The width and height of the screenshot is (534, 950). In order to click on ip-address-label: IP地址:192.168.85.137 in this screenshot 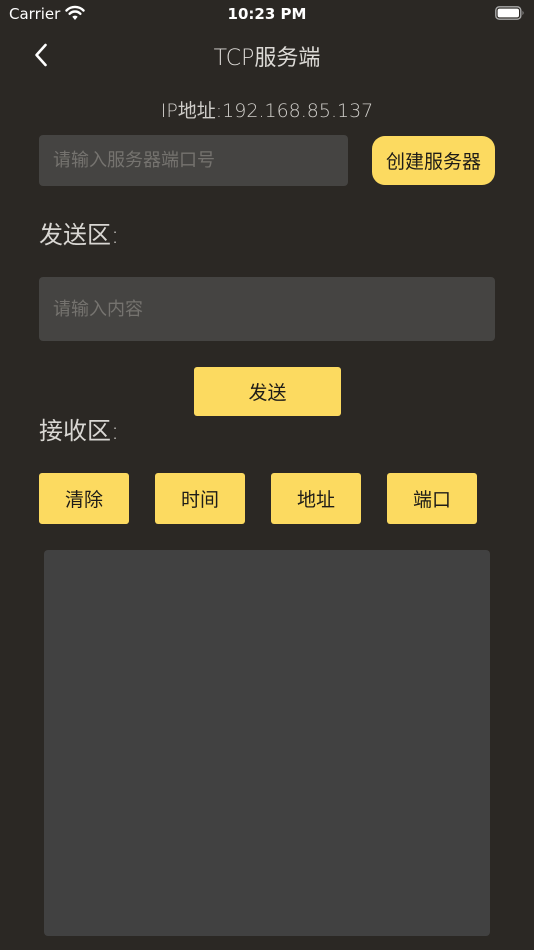, I will do `click(267, 111)`.